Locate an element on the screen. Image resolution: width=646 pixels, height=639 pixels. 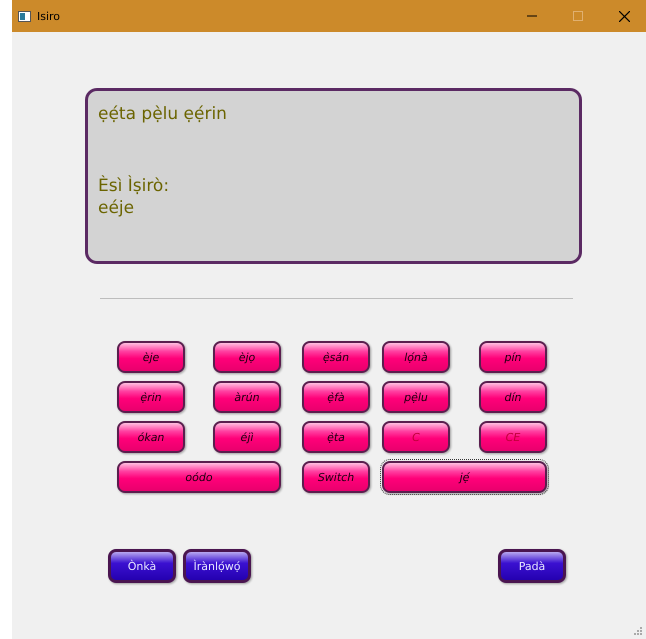
keypad-button: pín is located at coordinates (513, 357).